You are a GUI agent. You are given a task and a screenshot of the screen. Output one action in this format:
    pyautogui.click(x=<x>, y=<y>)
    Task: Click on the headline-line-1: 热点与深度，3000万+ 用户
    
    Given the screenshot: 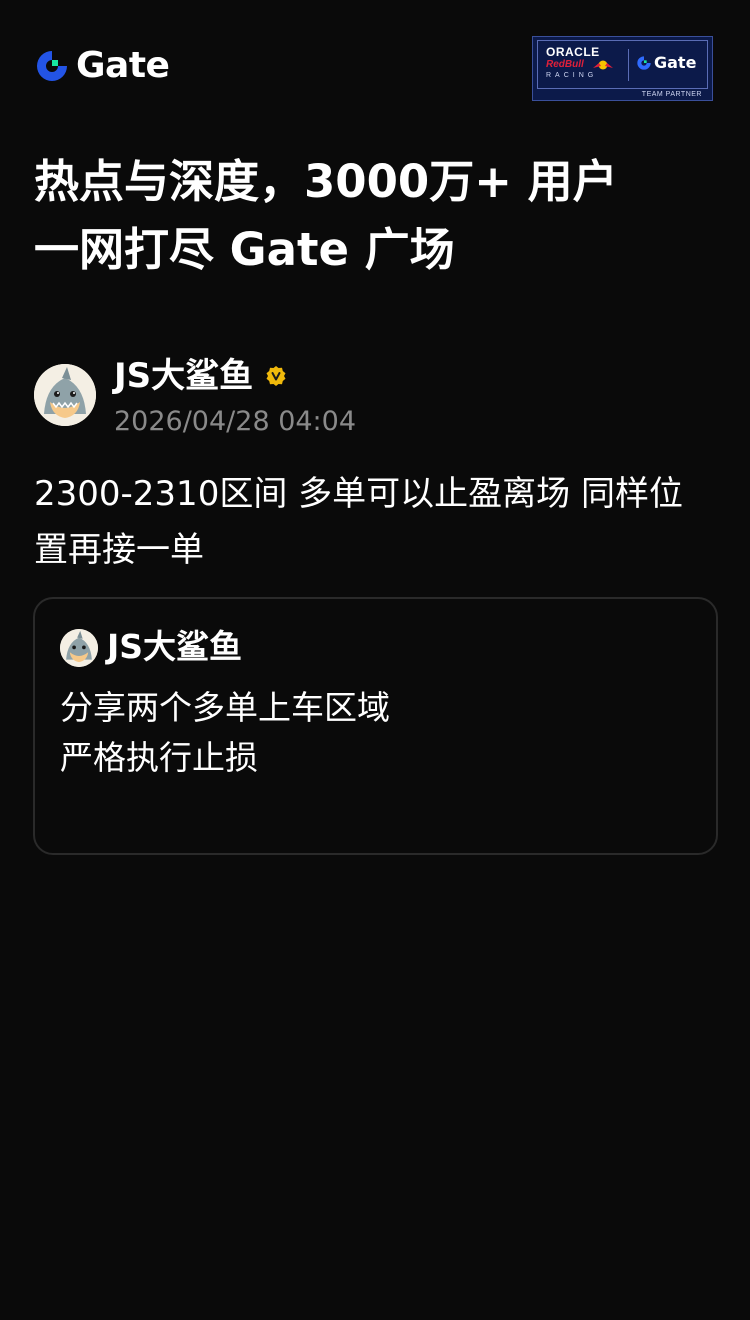 What is the action you would take?
    pyautogui.click(x=326, y=181)
    